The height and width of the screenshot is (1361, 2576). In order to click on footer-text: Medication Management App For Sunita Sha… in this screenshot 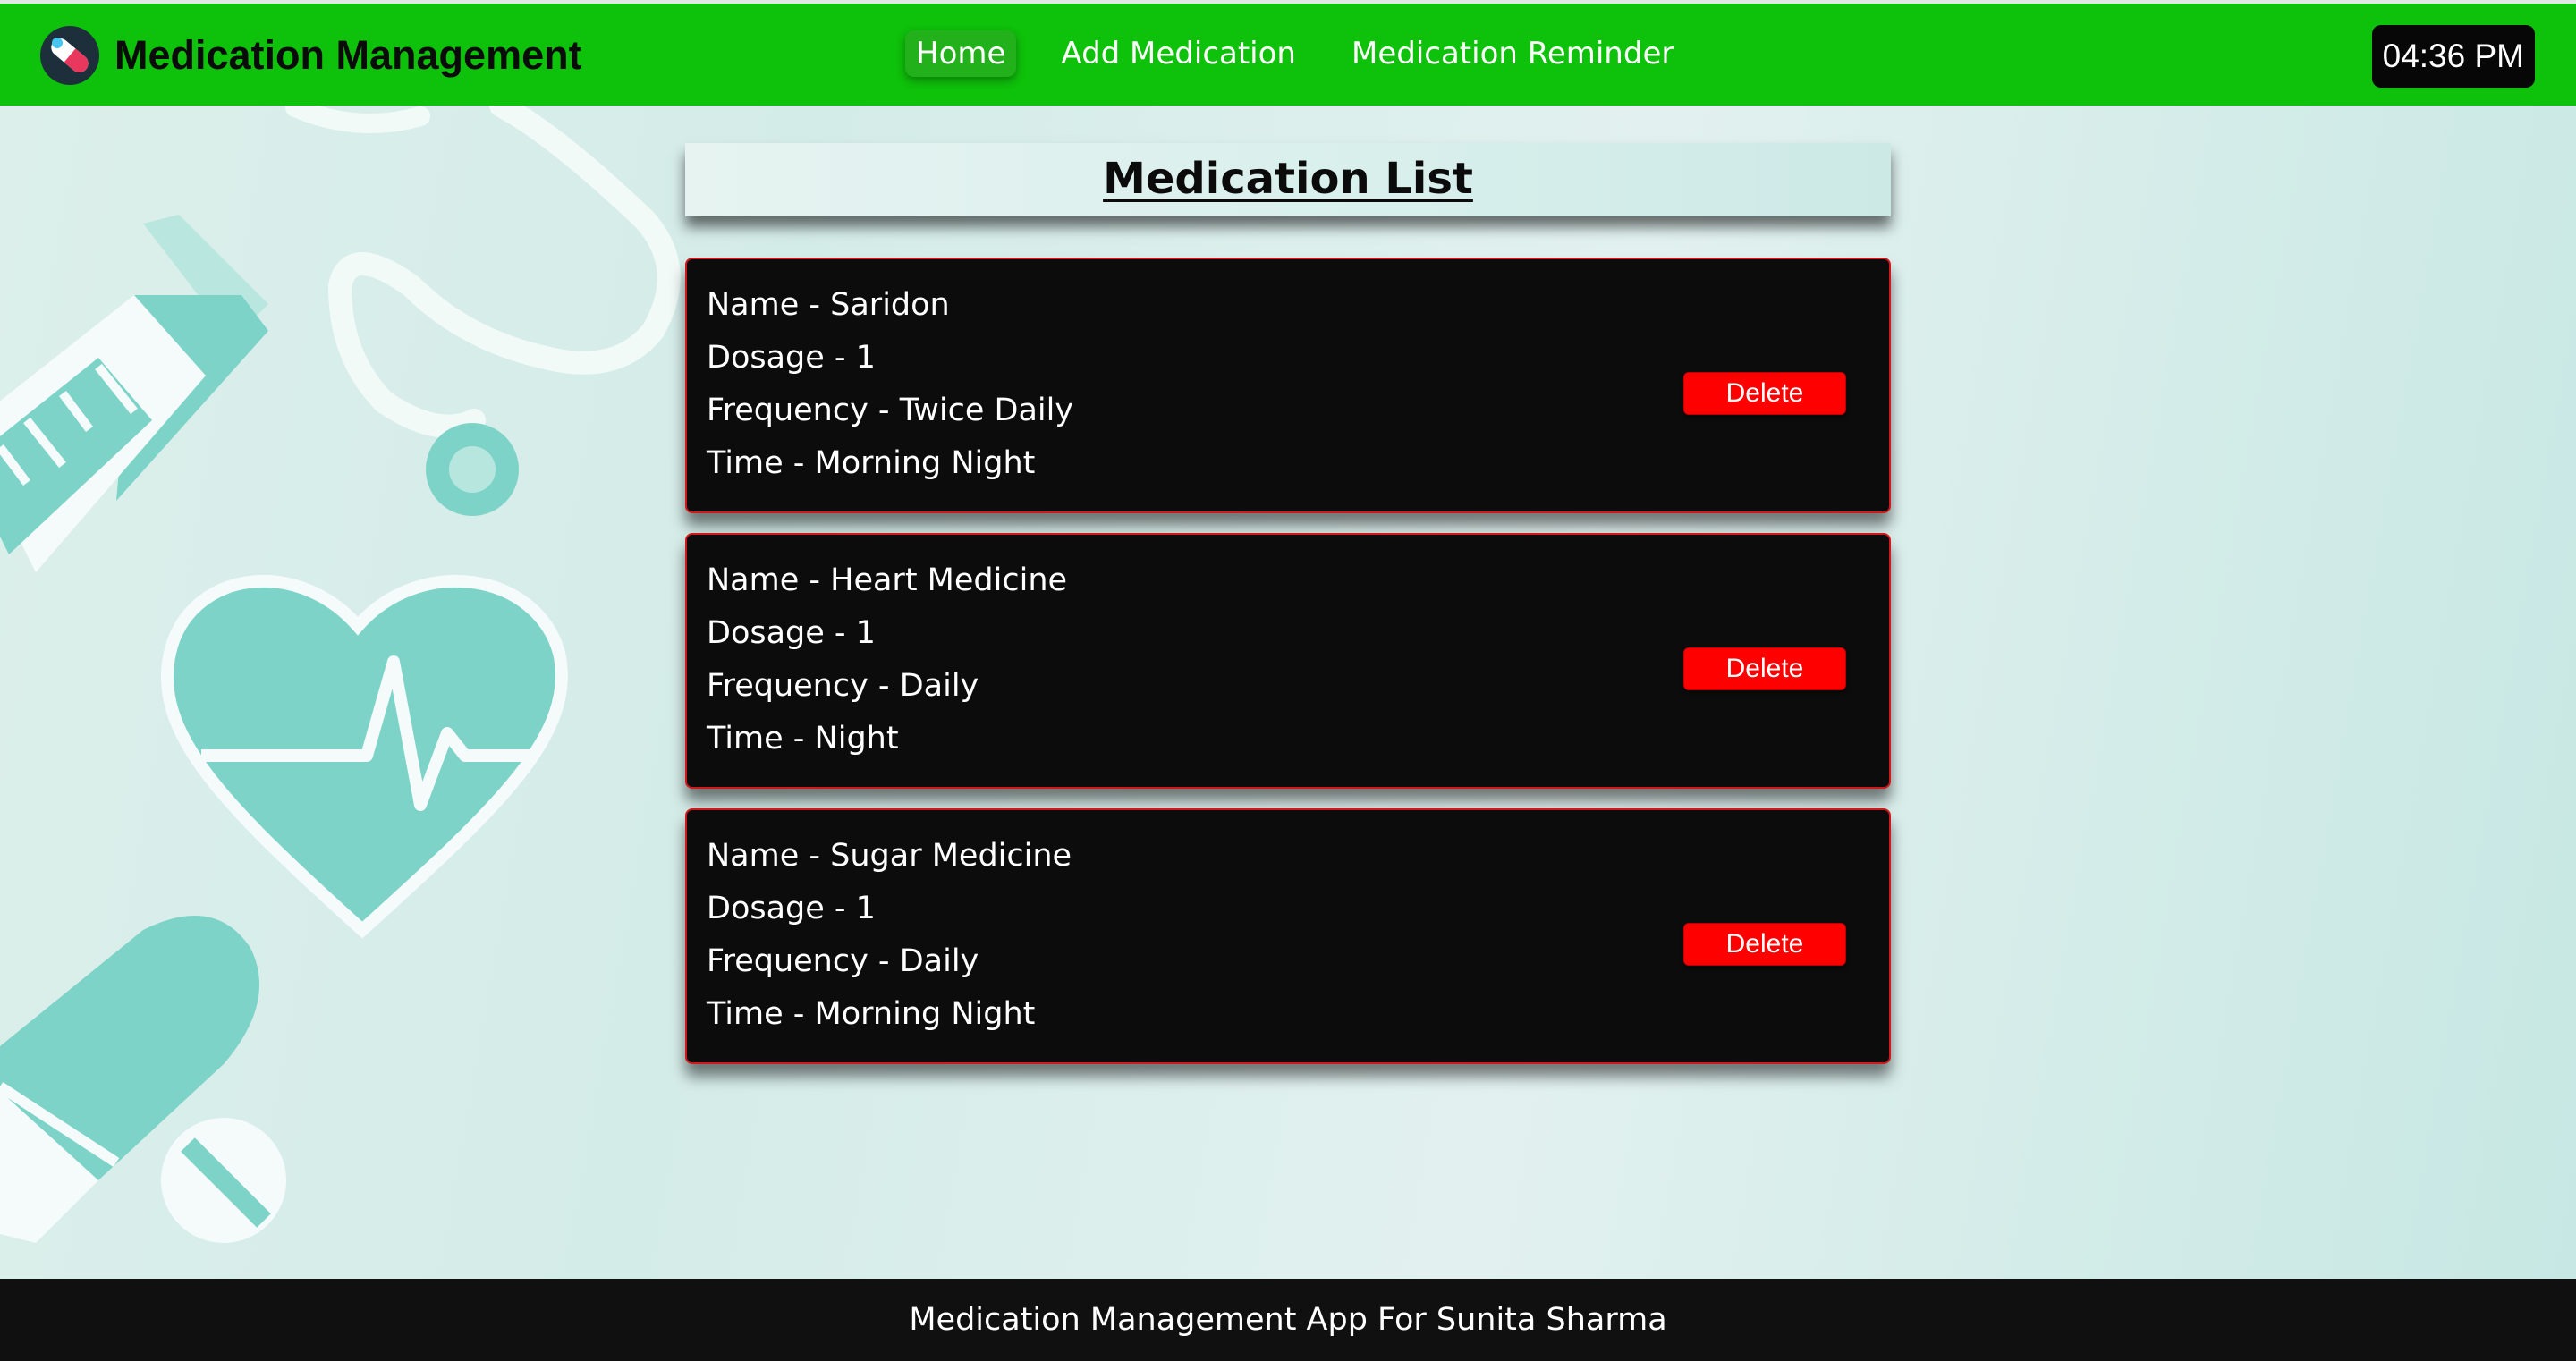, I will do `click(1288, 1320)`.